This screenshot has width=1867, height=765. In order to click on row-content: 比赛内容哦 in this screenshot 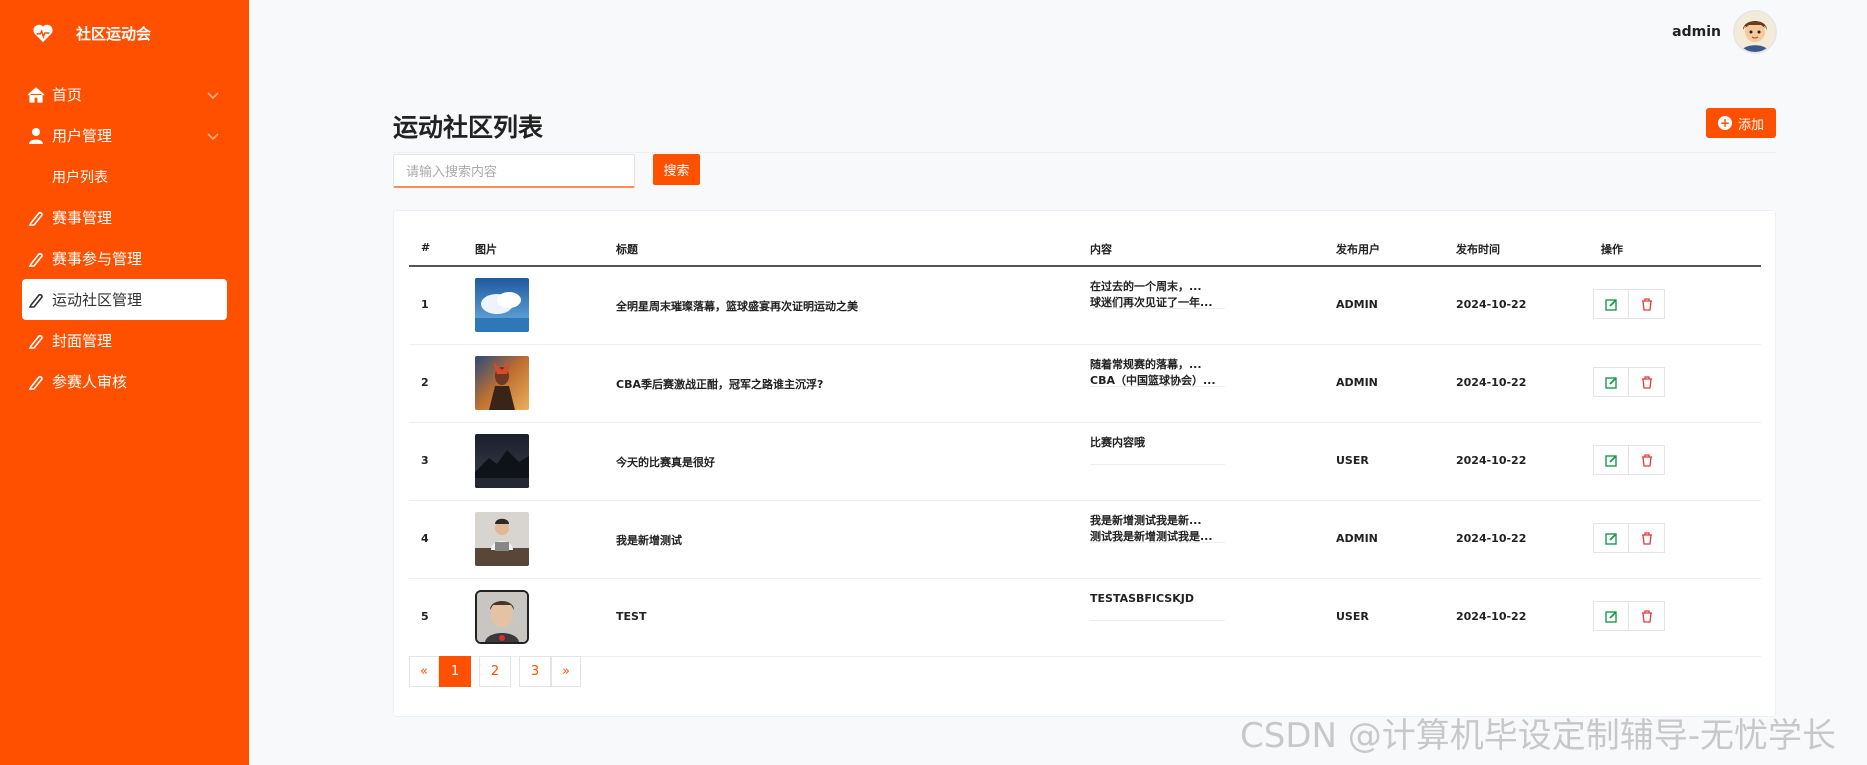, I will do `click(1157, 450)`.